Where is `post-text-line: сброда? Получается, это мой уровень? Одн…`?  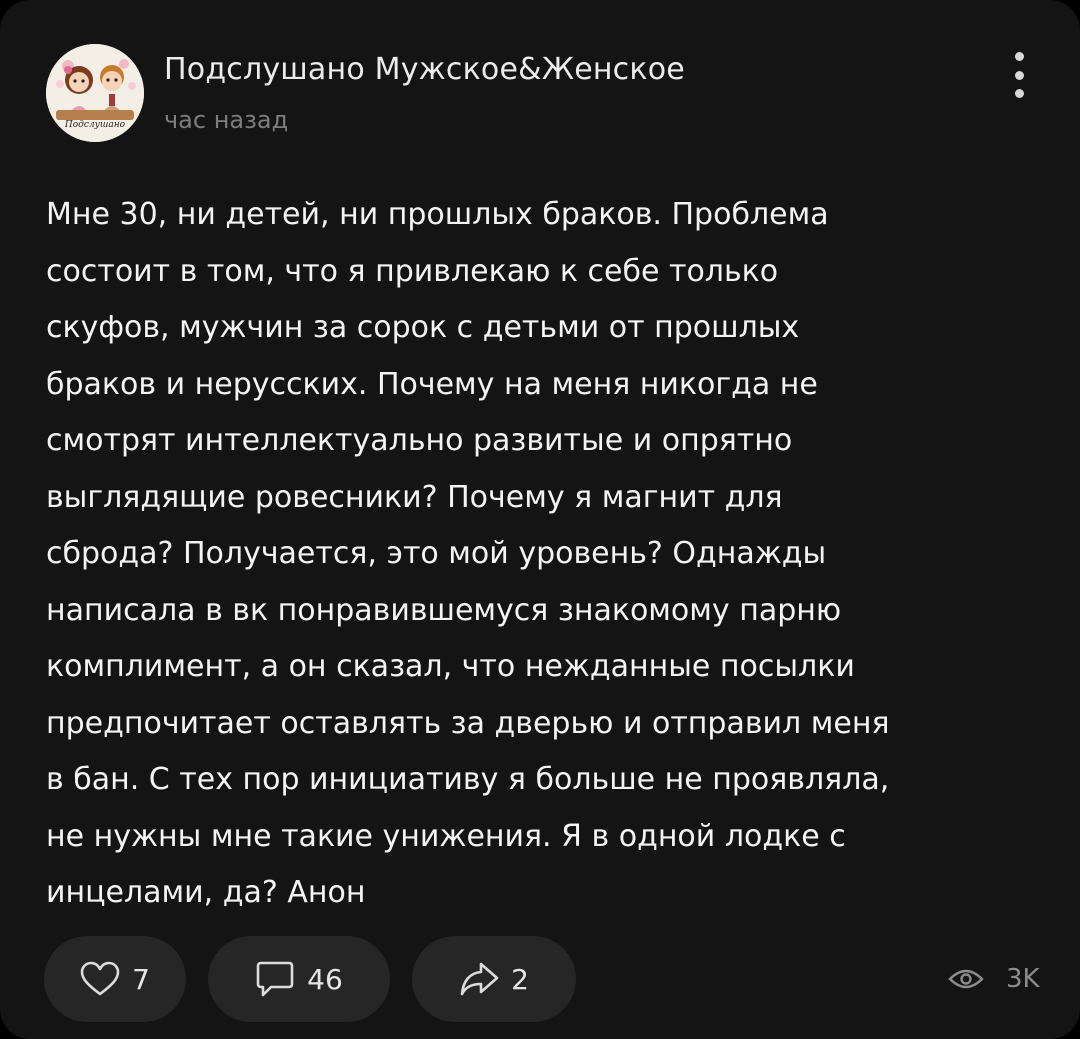
post-text-line: сброда? Получается, это мой уровень? Одн… is located at coordinates (436, 553).